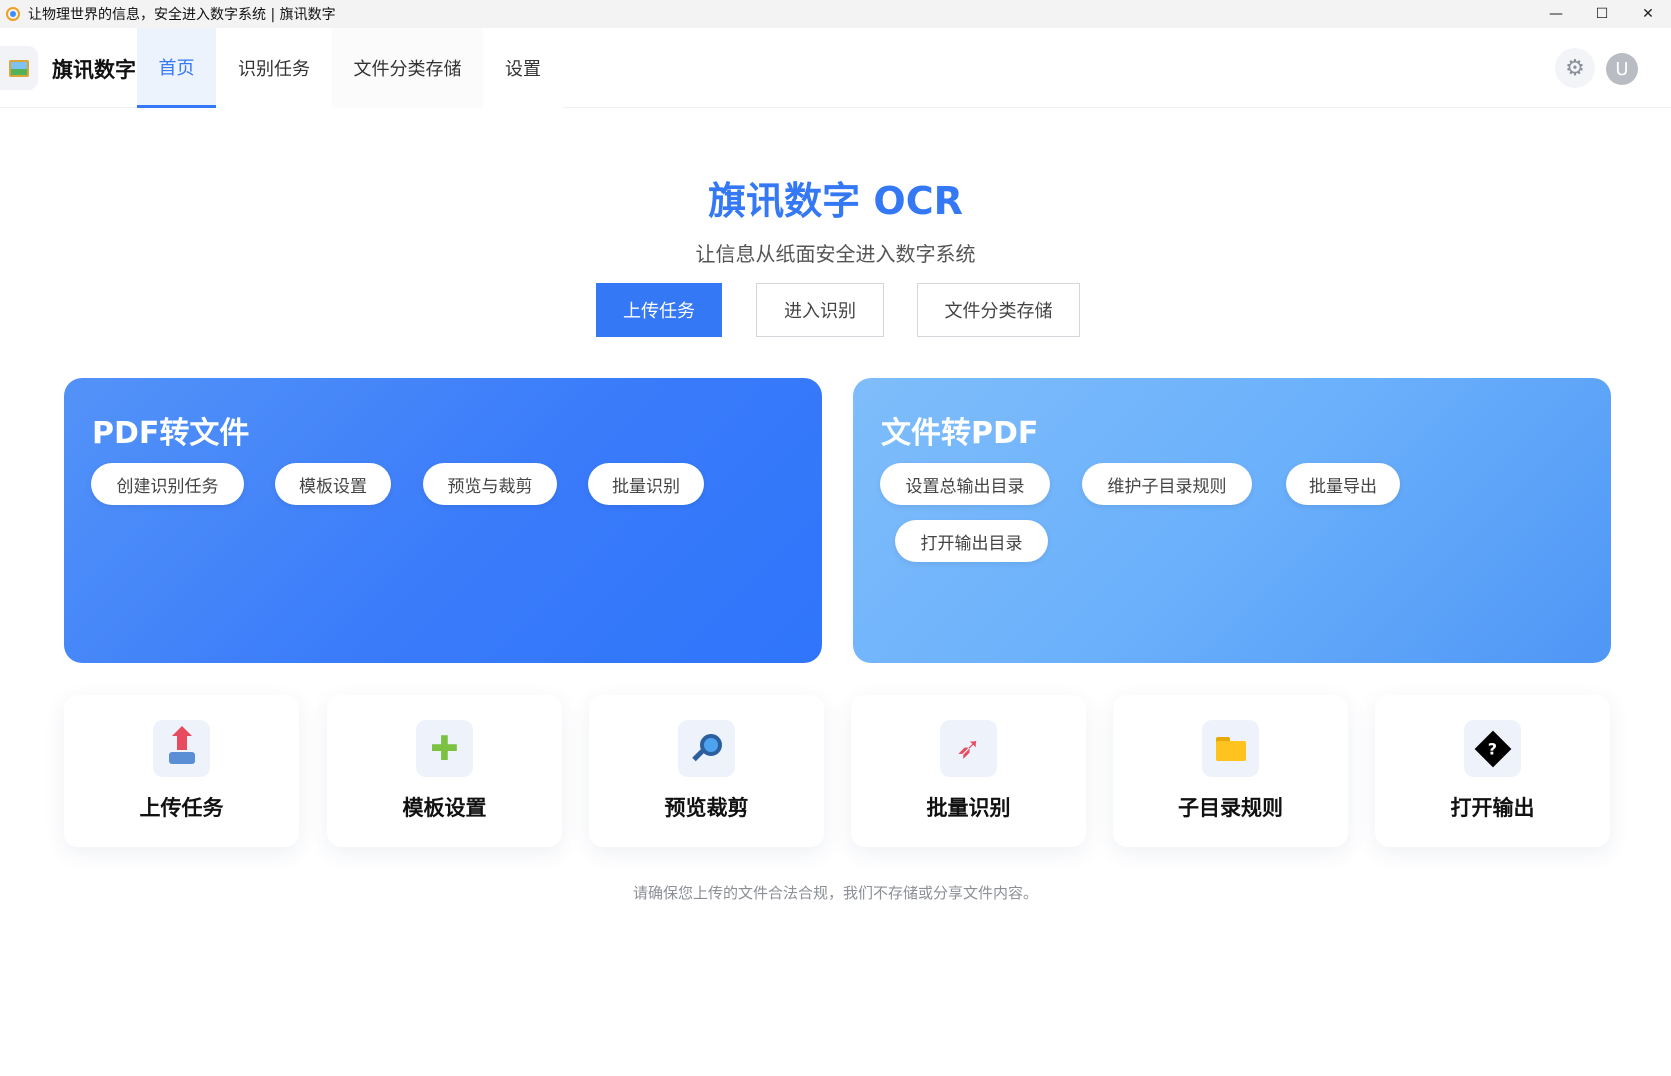 This screenshot has width=1671, height=1076. I want to click on tile-preview-crop: 预览裁剪, so click(706, 771).